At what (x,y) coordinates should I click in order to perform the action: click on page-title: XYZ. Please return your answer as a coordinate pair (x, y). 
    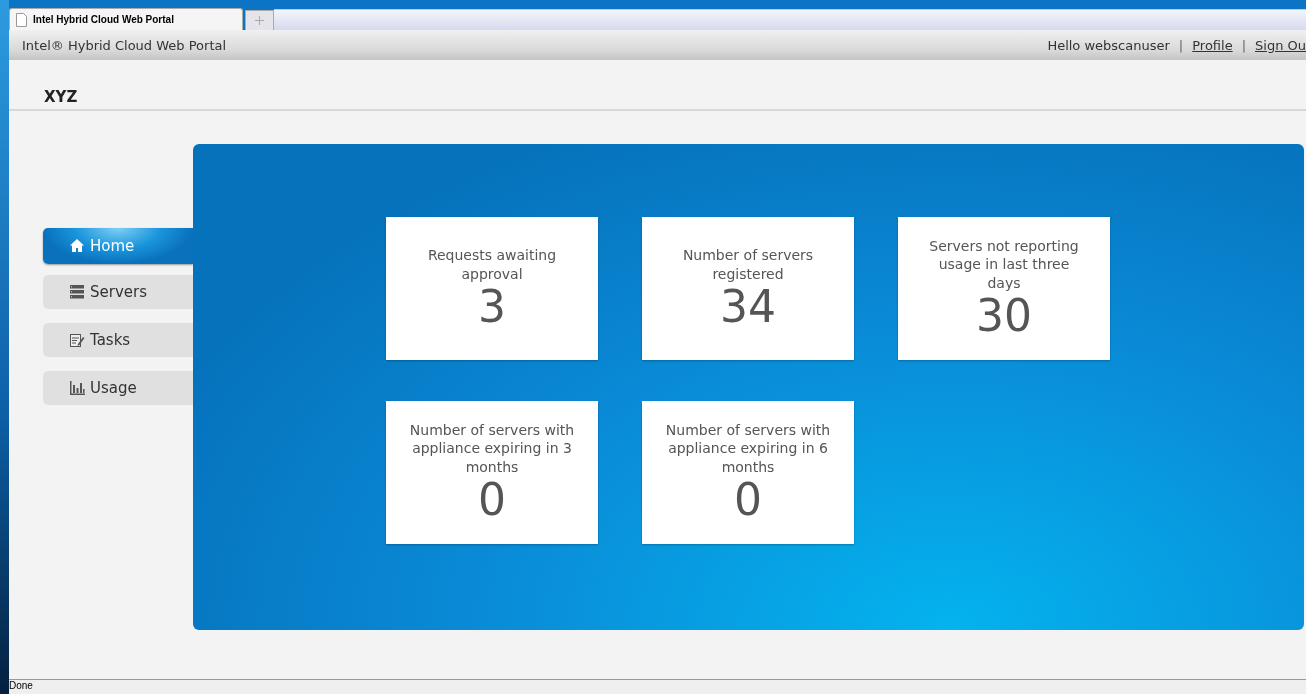
    Looking at the image, I should click on (61, 97).